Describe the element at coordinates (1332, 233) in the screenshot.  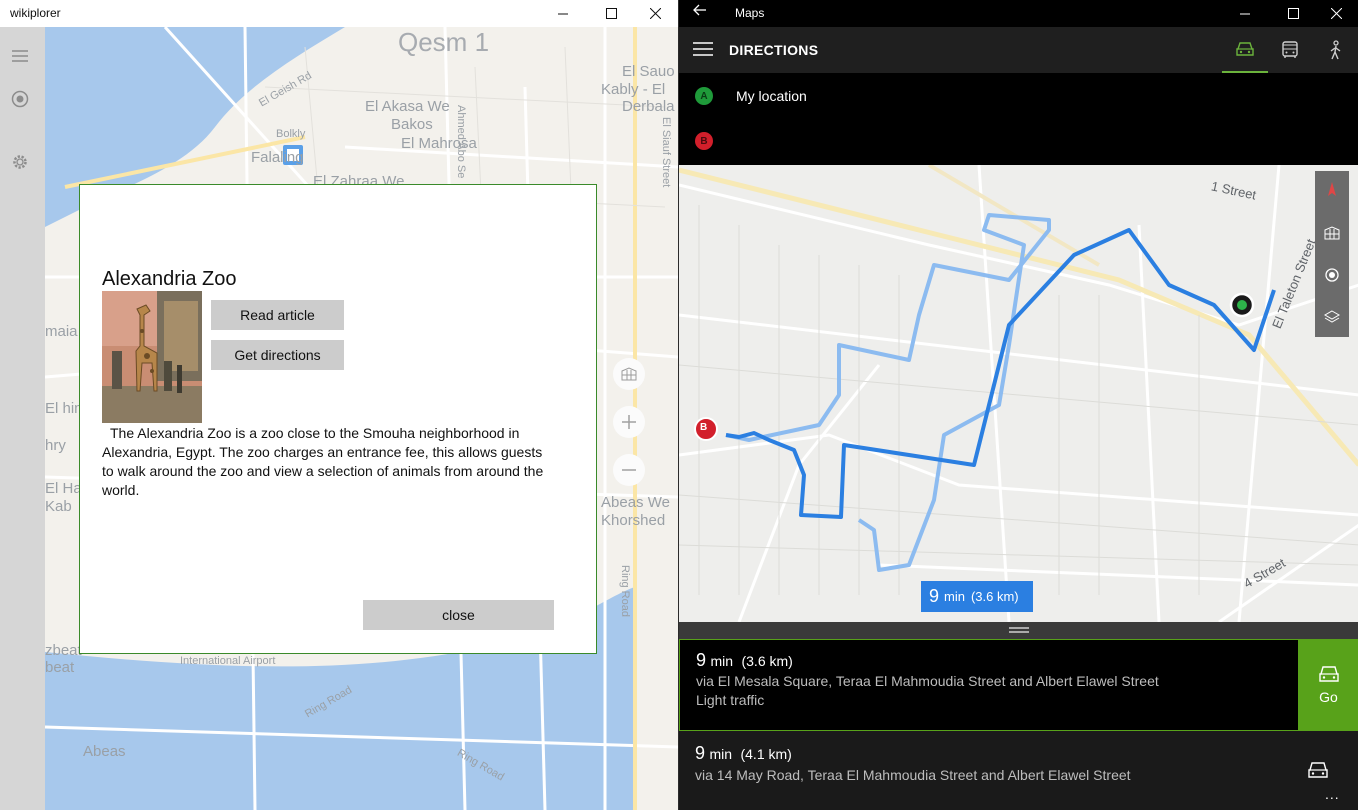
I see `3d-view-icon` at that location.